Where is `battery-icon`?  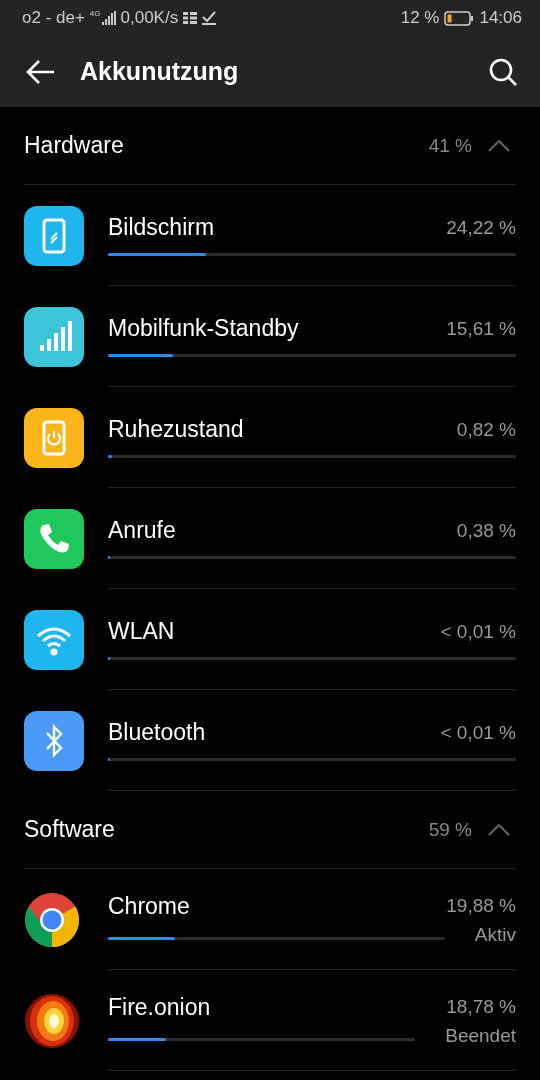 battery-icon is located at coordinates (459, 18).